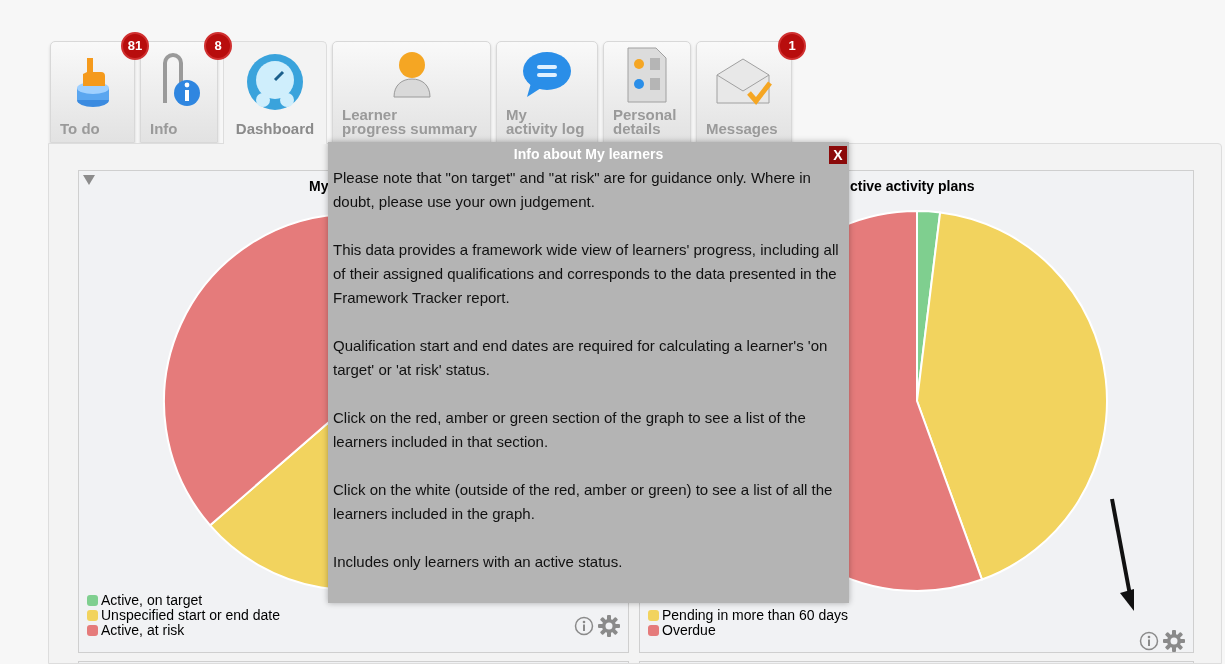 Image resolution: width=1225 pixels, height=664 pixels. I want to click on nav-tab: My activity log, so click(547, 92).